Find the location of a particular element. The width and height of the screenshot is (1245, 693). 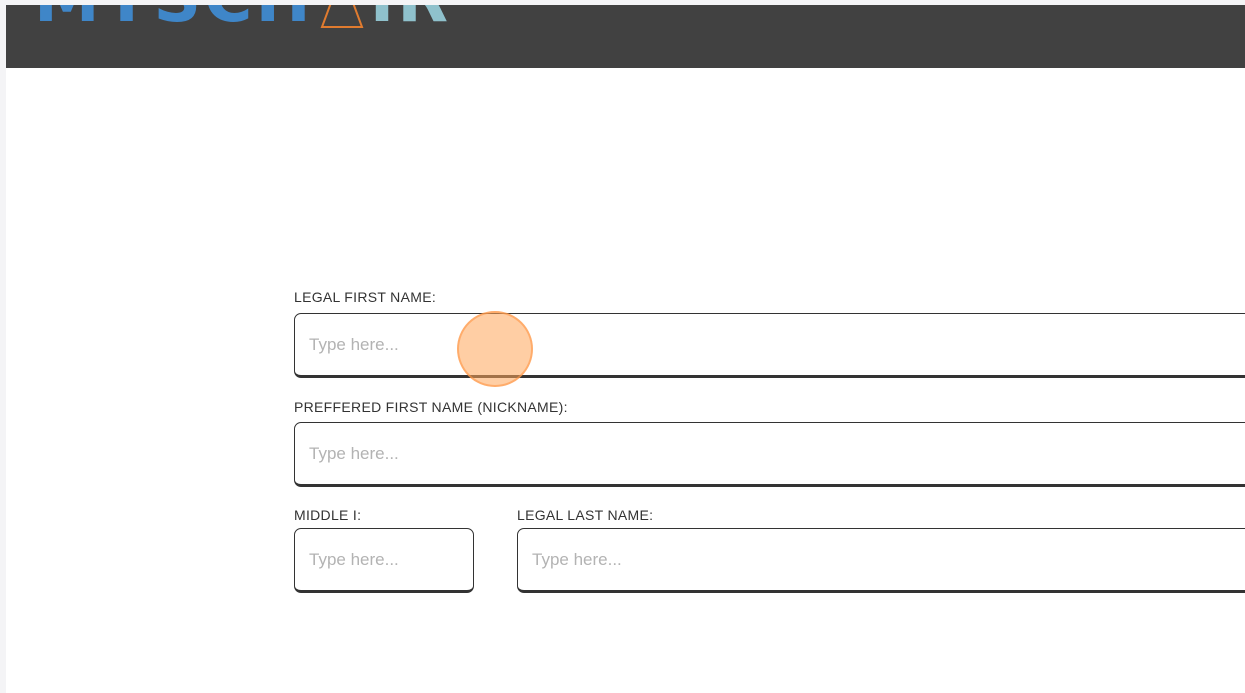

legal-first-name-input is located at coordinates (769, 345).